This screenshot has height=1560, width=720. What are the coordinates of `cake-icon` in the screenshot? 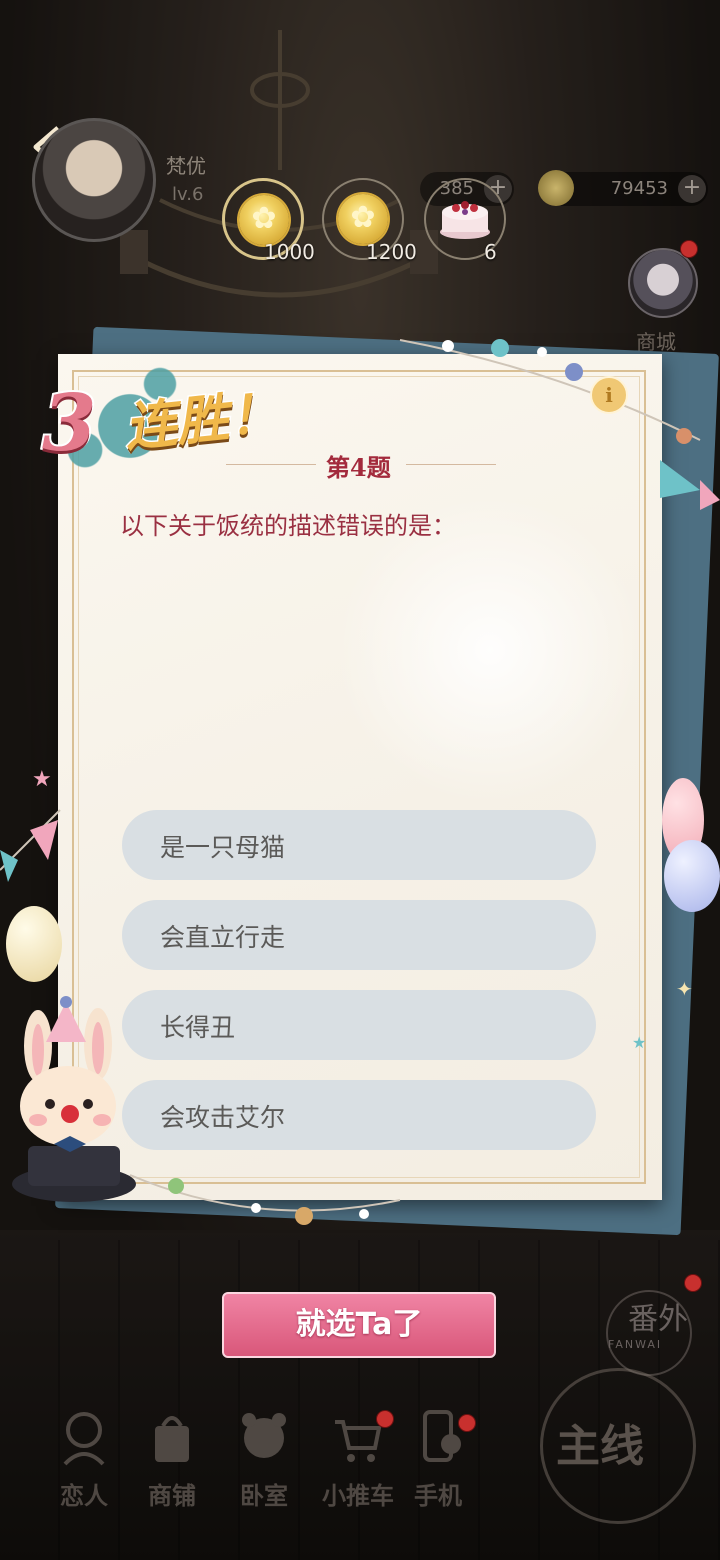 It's located at (465, 220).